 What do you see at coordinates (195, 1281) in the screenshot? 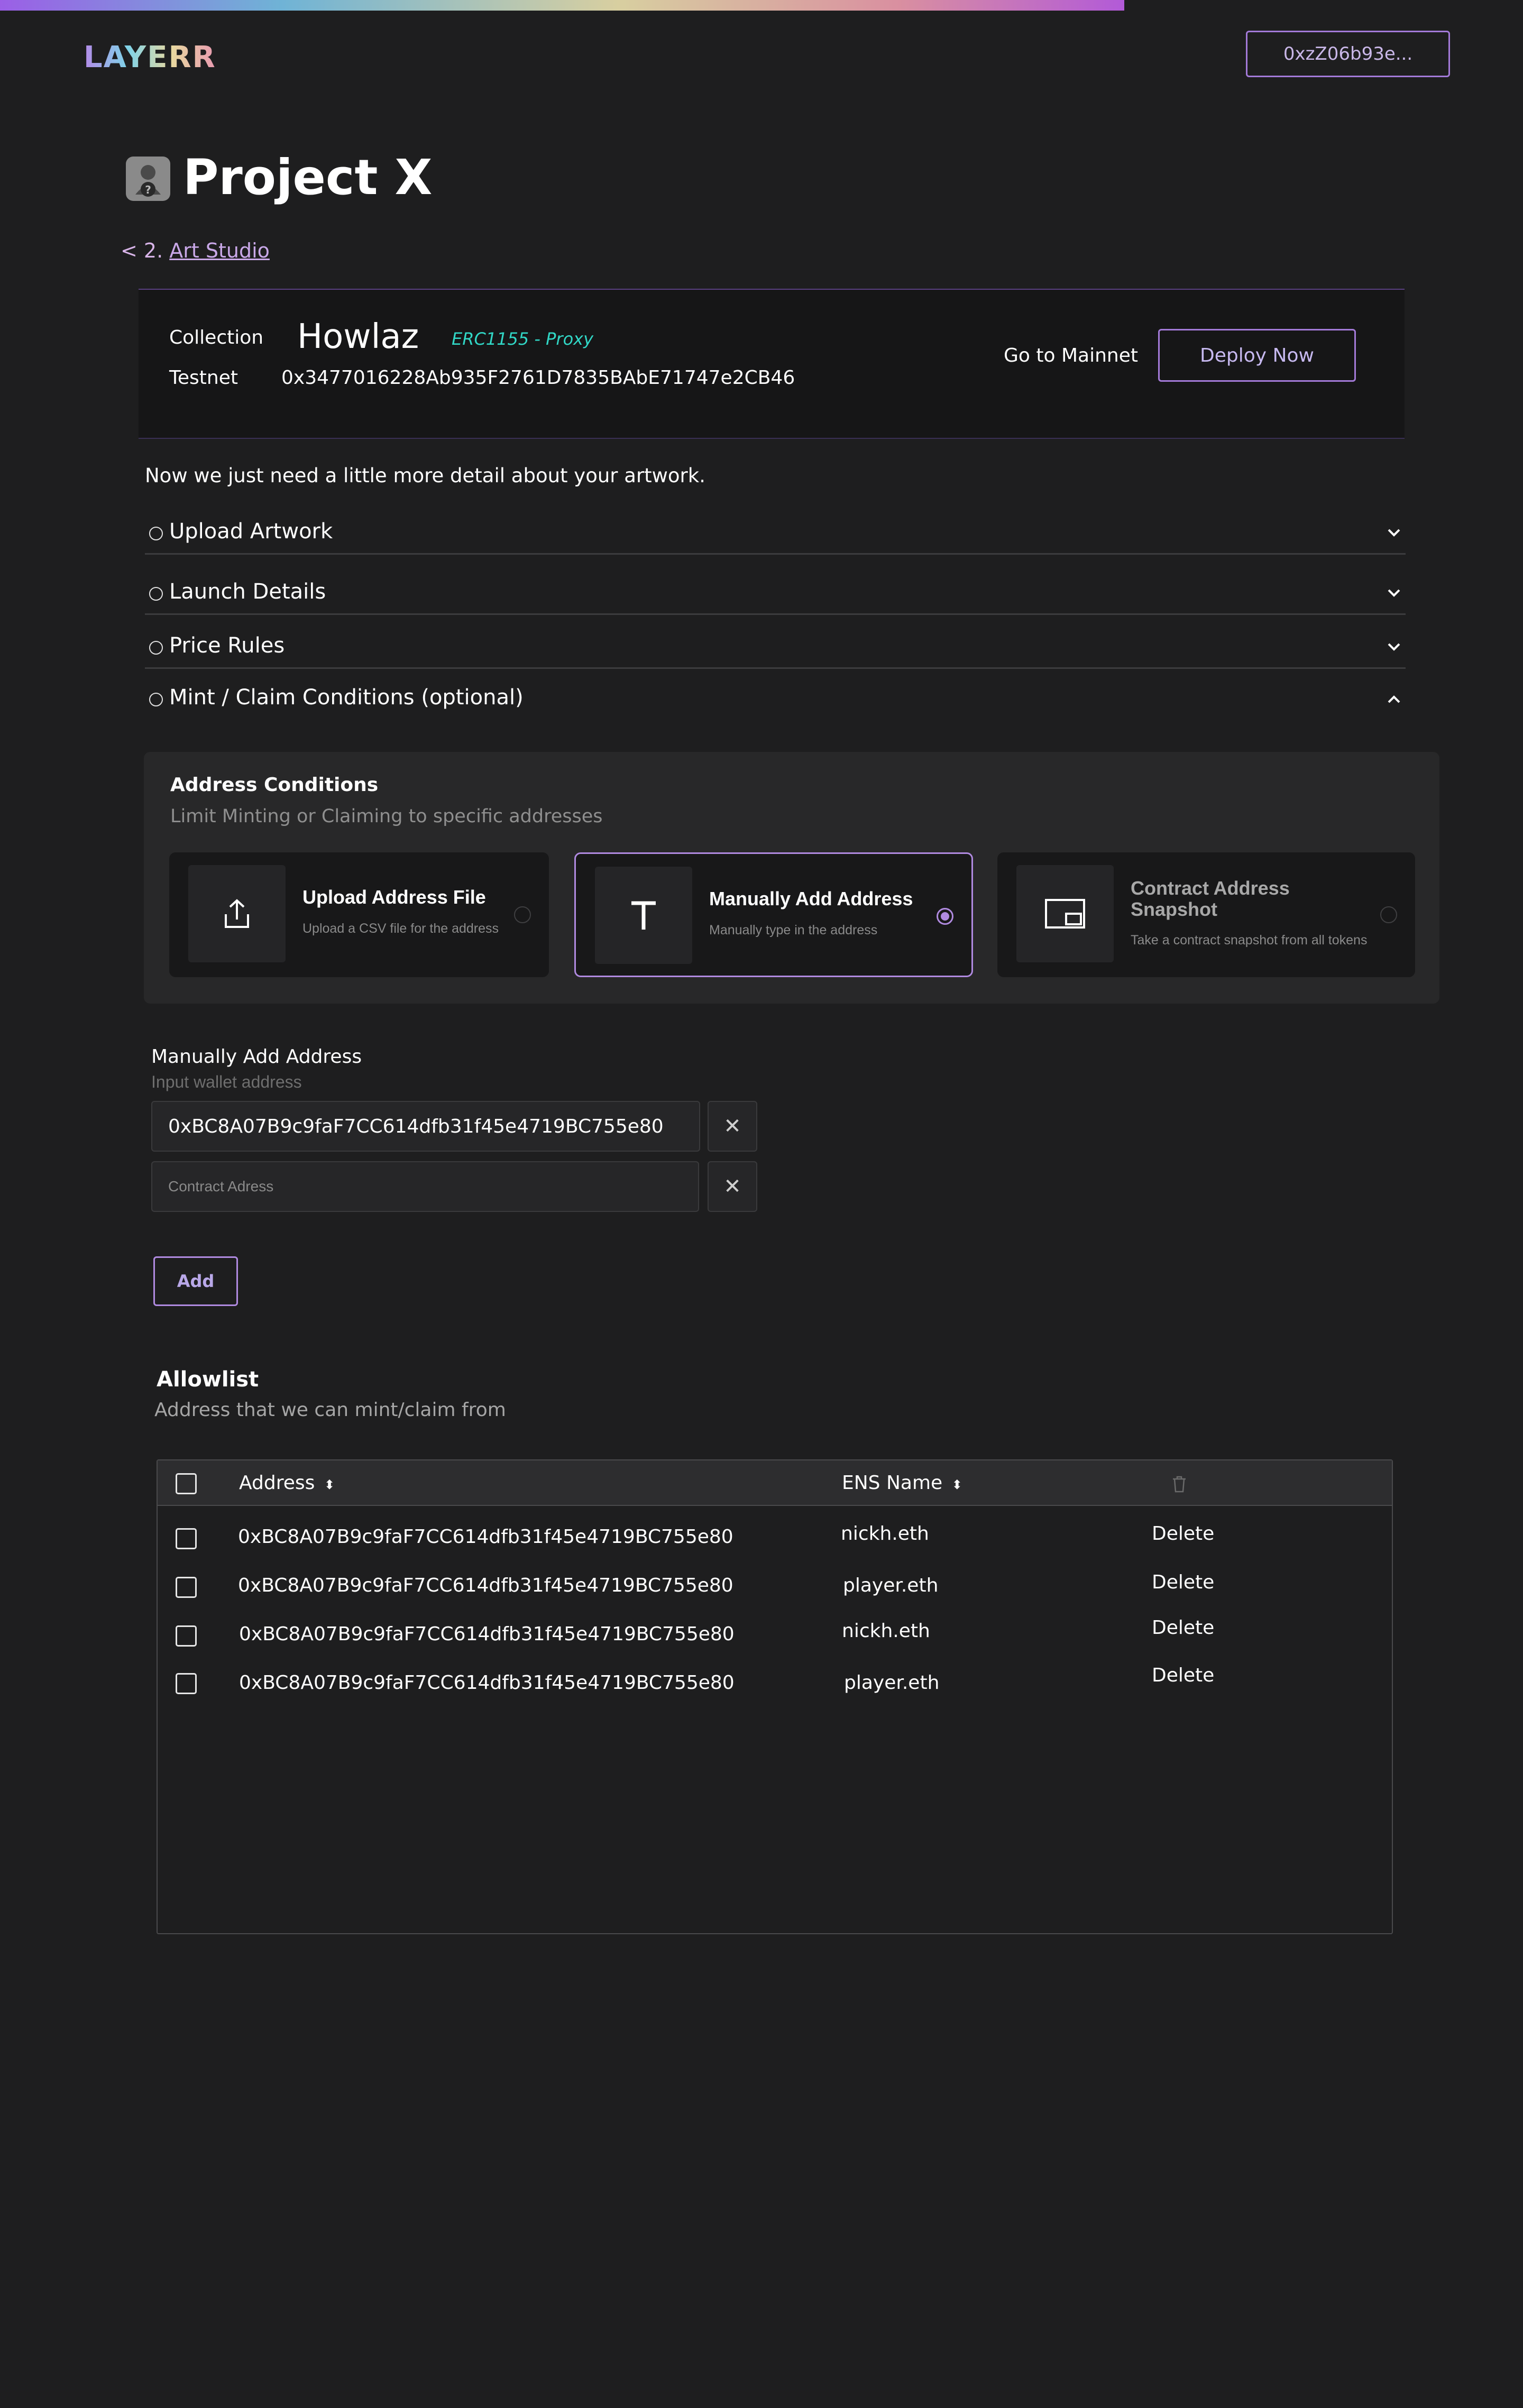
I see `add-button: Add` at bounding box center [195, 1281].